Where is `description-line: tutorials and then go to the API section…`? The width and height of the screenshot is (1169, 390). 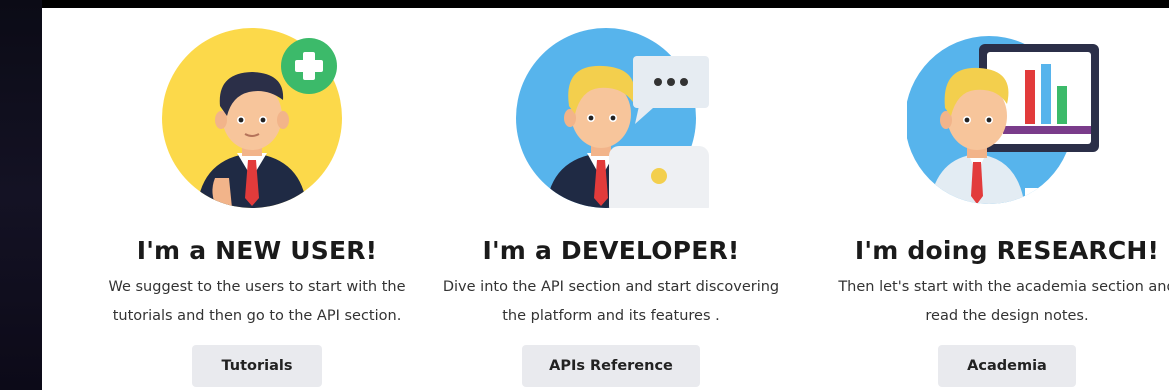 description-line: tutorials and then go to the API section… is located at coordinates (257, 316).